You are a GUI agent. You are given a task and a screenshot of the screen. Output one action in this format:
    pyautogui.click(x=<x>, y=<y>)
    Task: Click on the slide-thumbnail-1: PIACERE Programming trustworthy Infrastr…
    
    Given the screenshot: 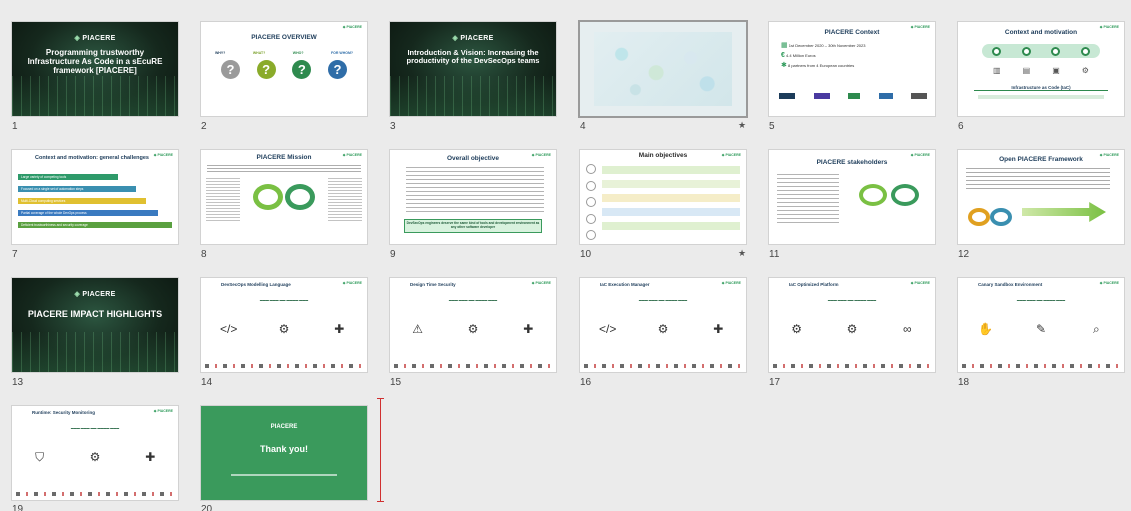 What is the action you would take?
    pyautogui.click(x=95, y=69)
    